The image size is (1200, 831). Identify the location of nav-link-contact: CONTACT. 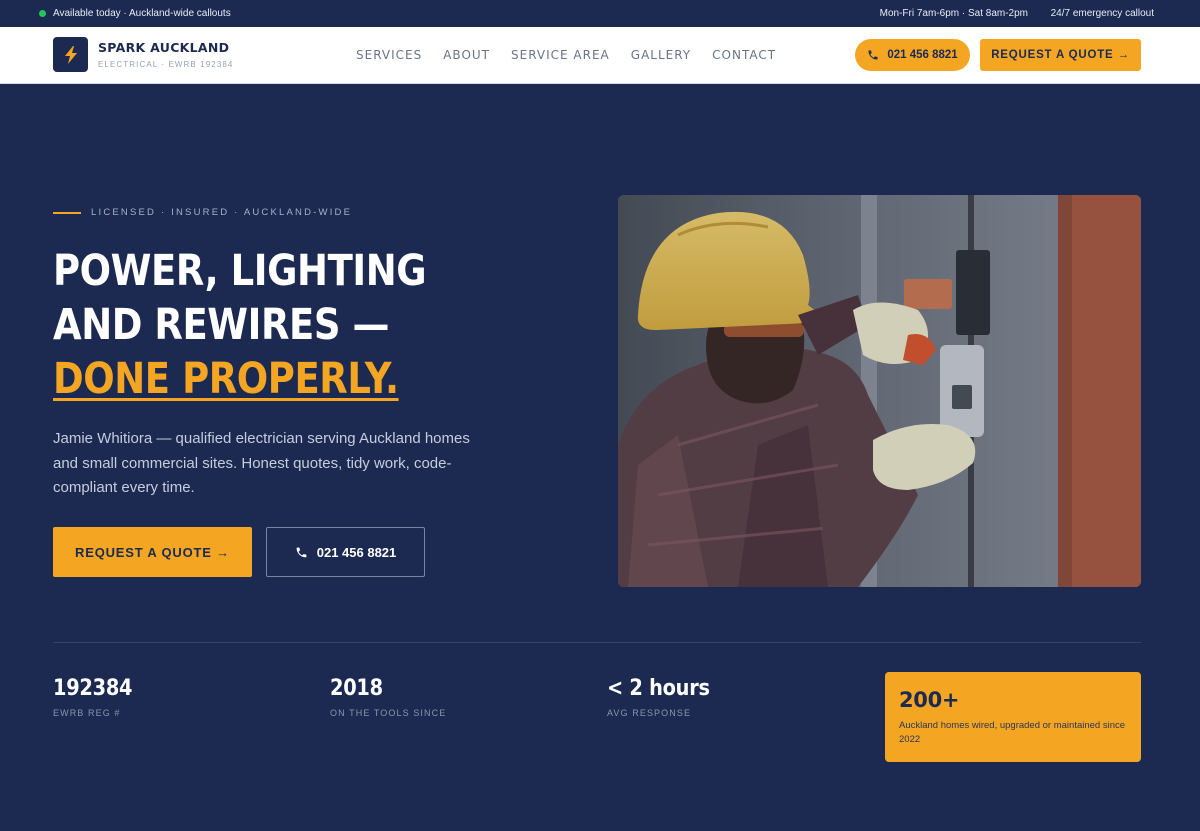
(744, 55).